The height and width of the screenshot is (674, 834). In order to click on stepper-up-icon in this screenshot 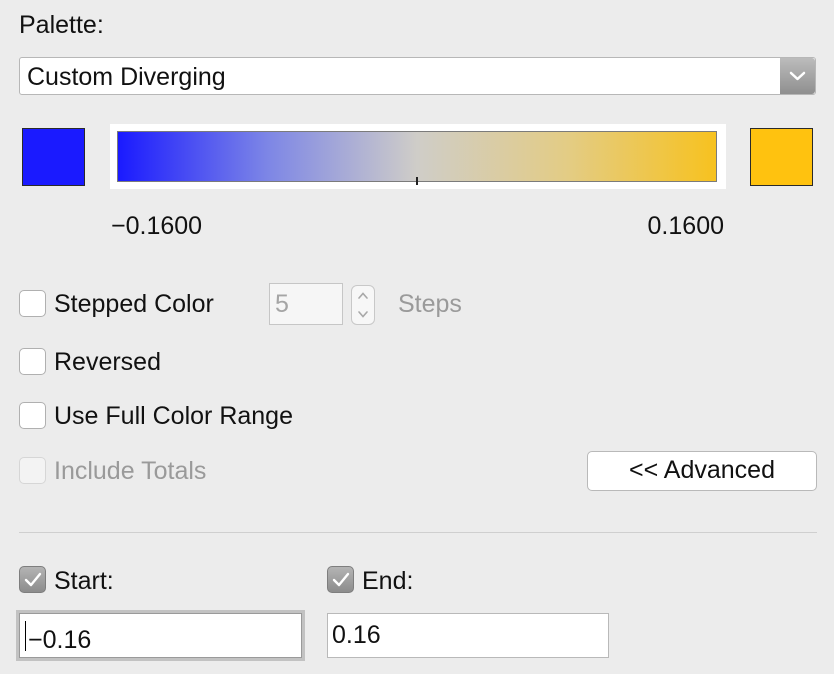, I will do `click(363, 295)`.